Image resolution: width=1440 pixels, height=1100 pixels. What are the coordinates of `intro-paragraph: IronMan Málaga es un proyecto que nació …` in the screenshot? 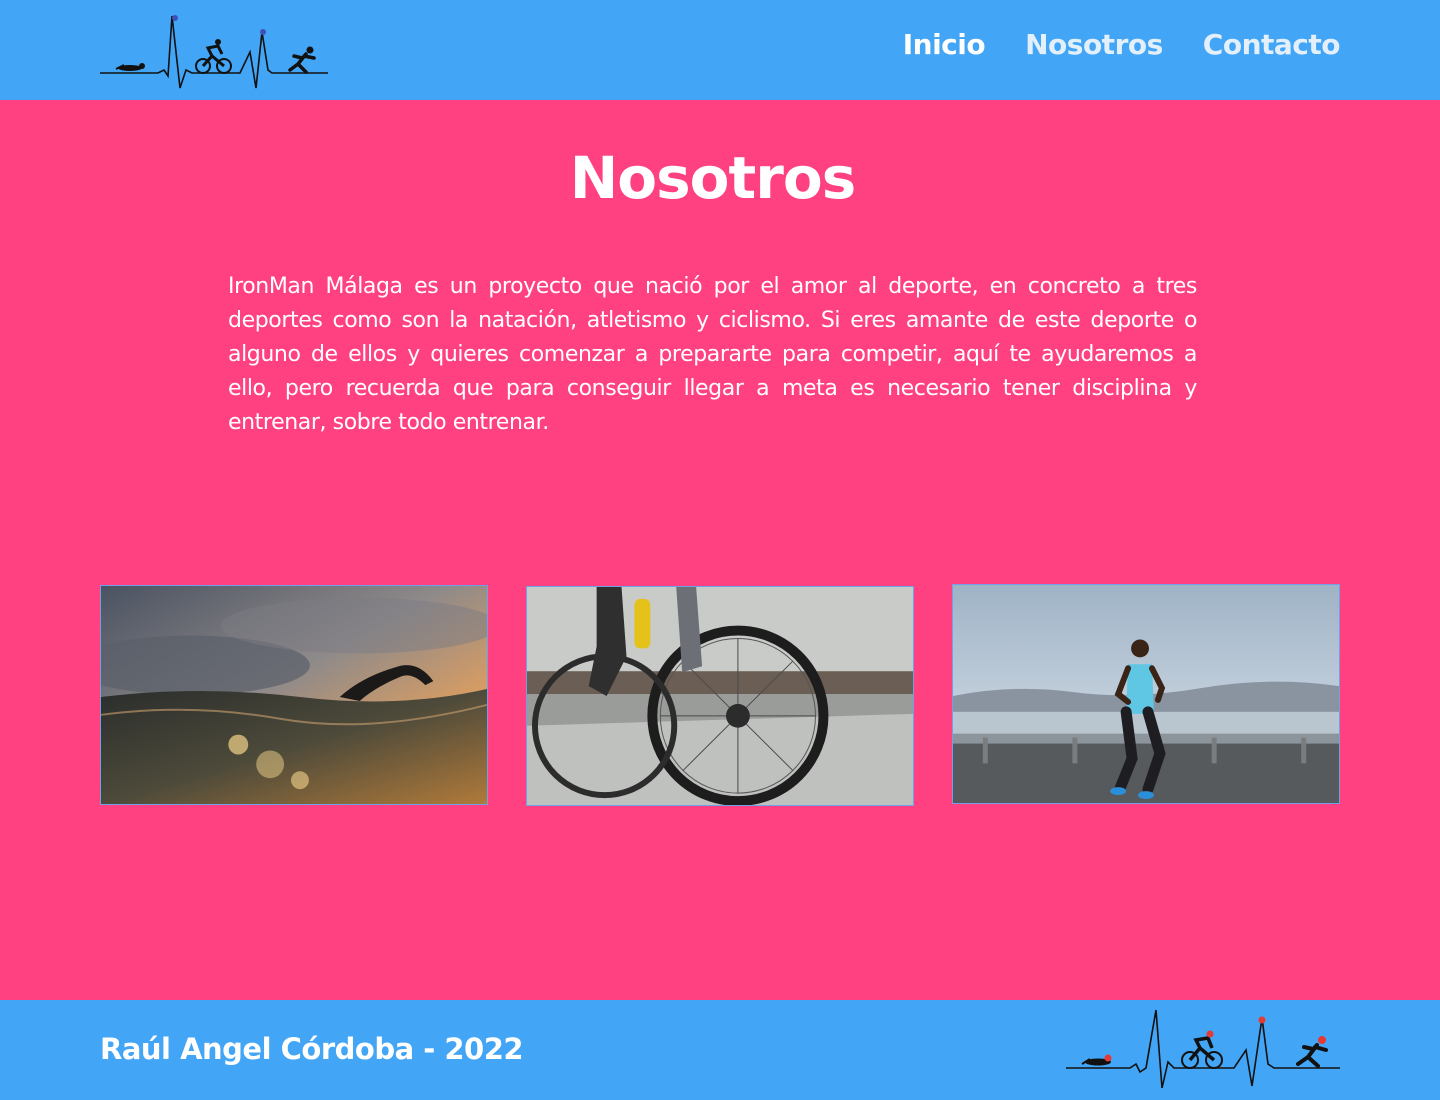 It's located at (712, 354).